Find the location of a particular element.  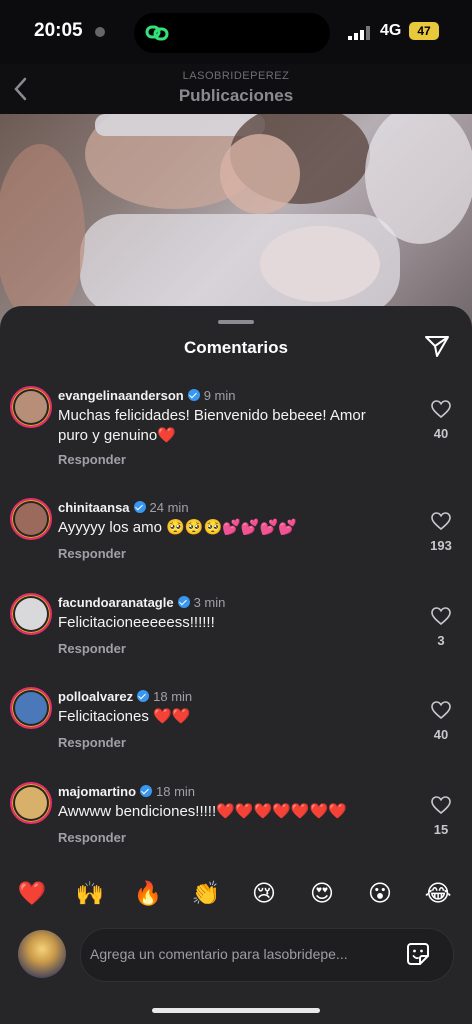

comment-text: Felicitacioneeeeess!!!!!! is located at coordinates (136, 622).